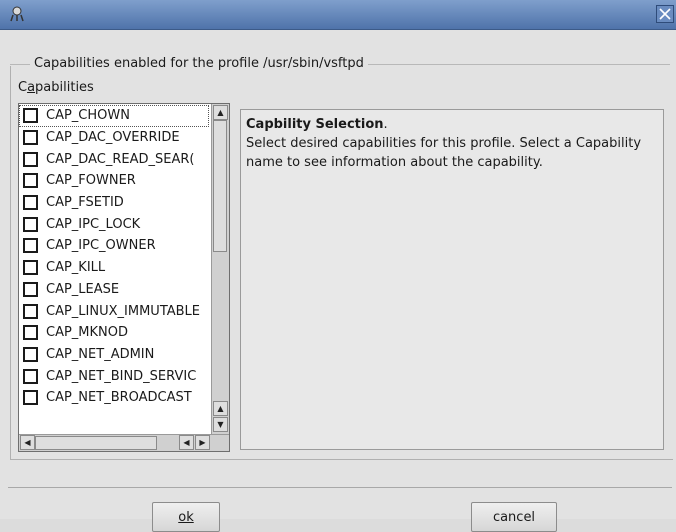  What do you see at coordinates (93, 224) in the screenshot?
I see `capability-name: CAP_IPC_LOCK` at bounding box center [93, 224].